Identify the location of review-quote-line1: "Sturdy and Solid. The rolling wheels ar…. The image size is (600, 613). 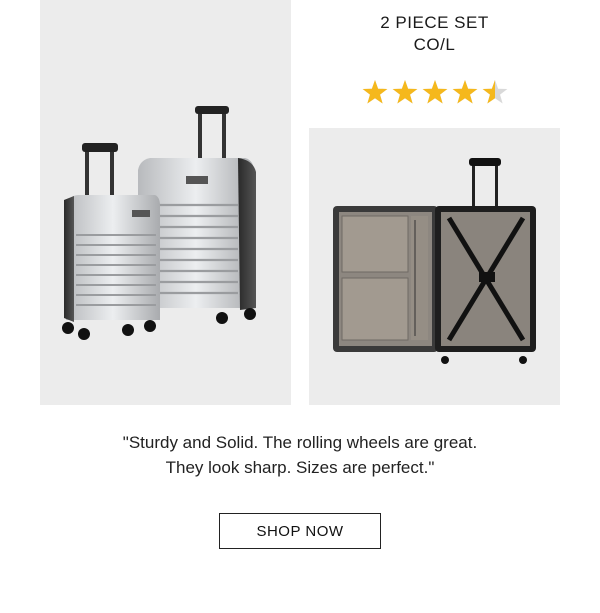
(300, 442).